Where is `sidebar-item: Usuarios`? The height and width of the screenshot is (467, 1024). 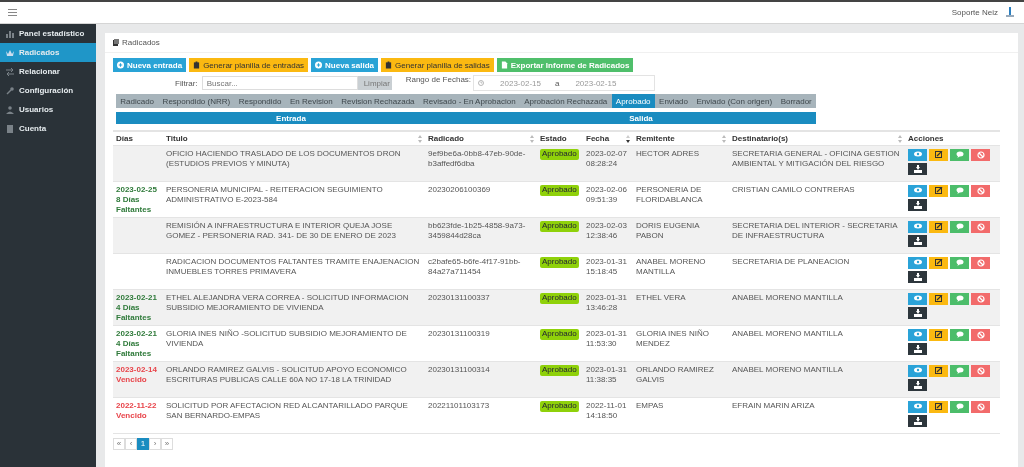
sidebar-item: Usuarios is located at coordinates (48, 109).